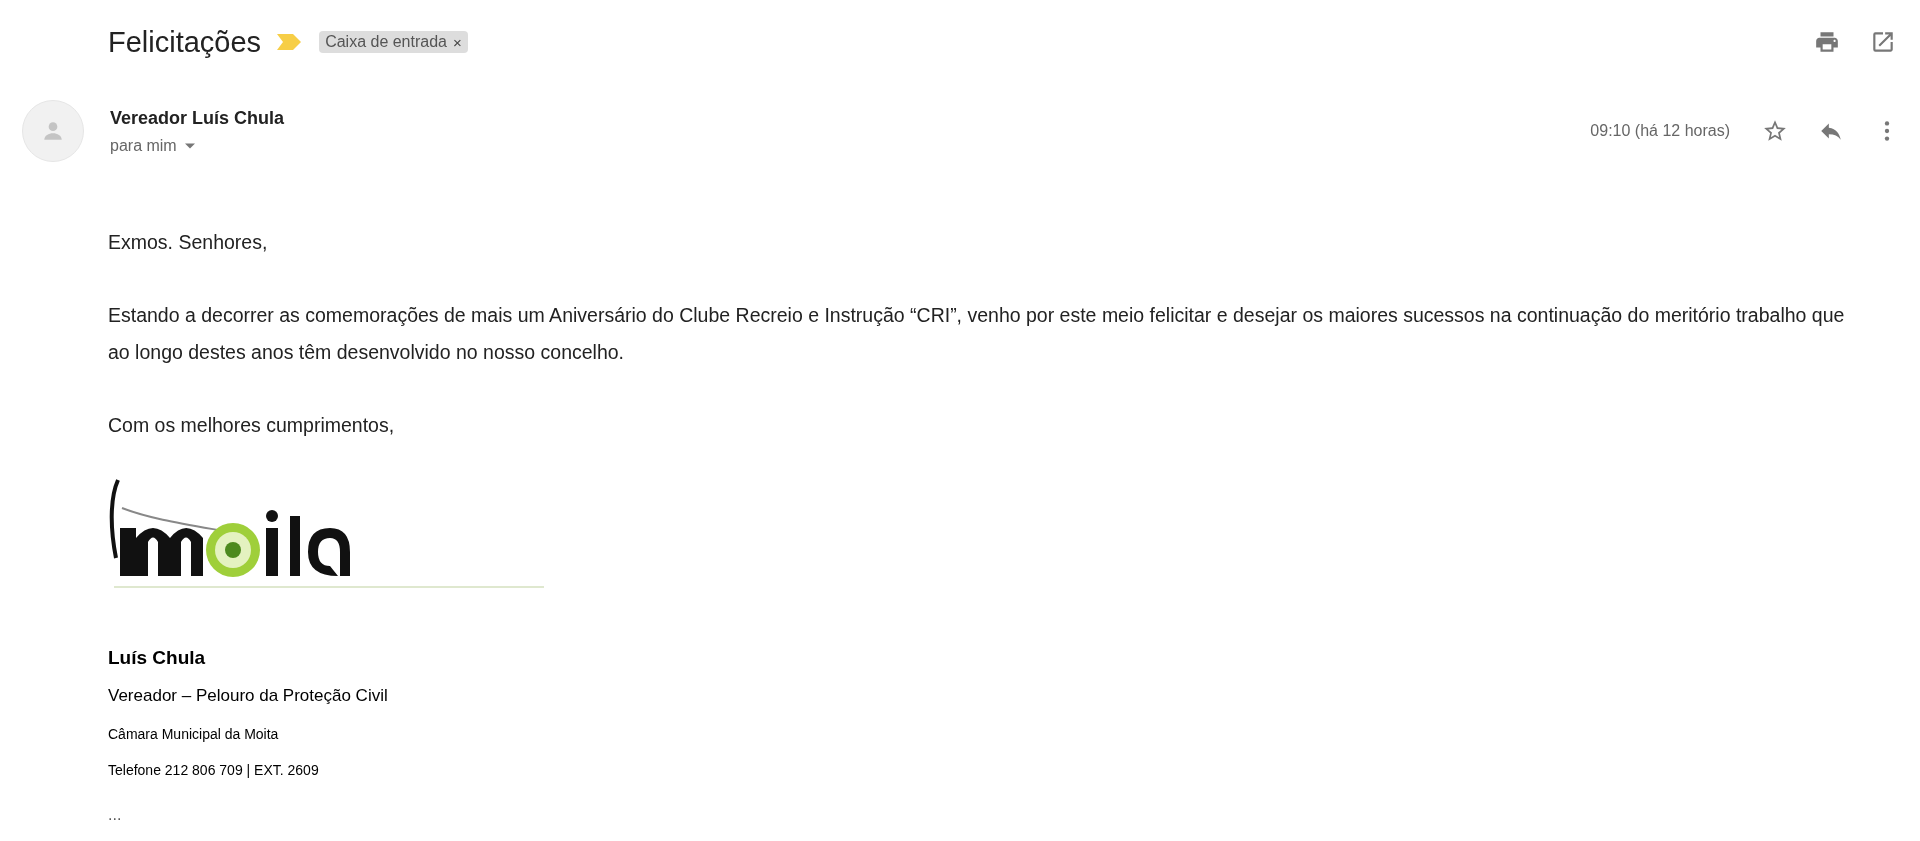  I want to click on message-paragraph: Exmos. Senhores,, so click(188, 242).